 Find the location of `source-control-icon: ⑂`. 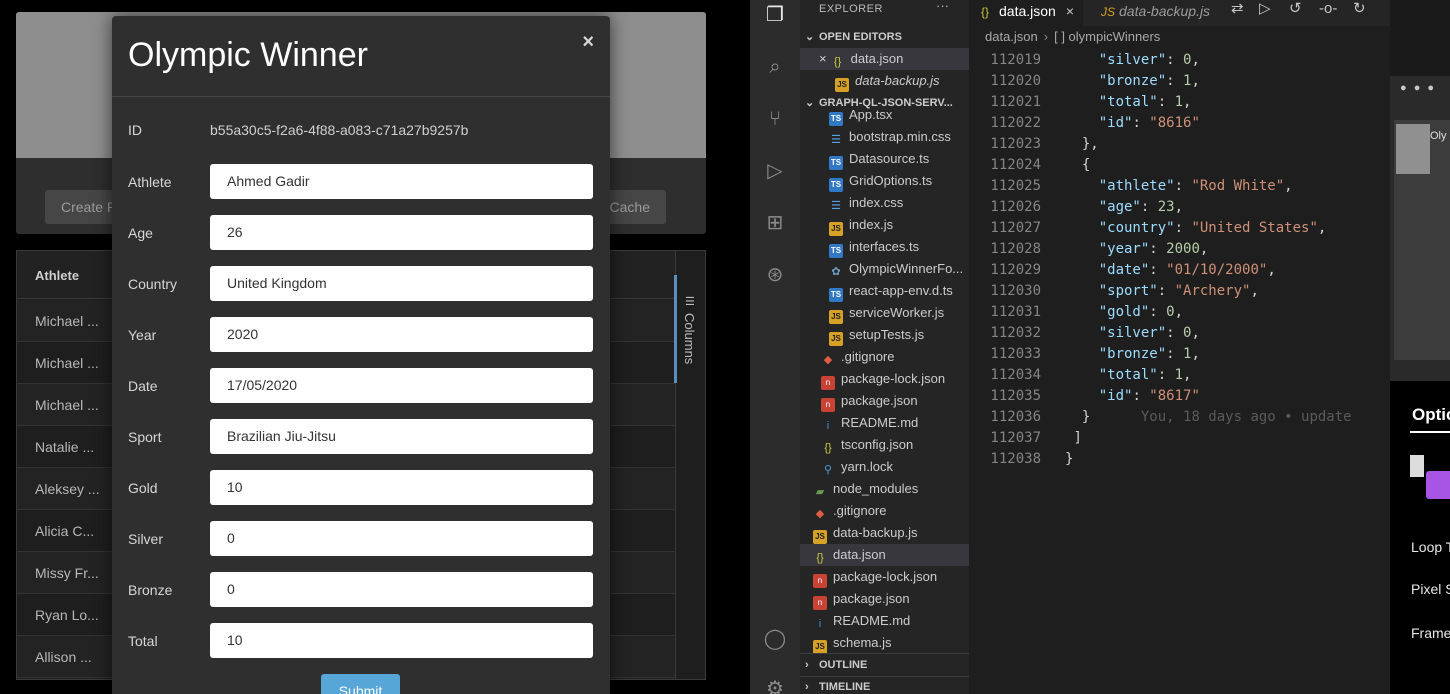

source-control-icon: ⑂ is located at coordinates (775, 119).